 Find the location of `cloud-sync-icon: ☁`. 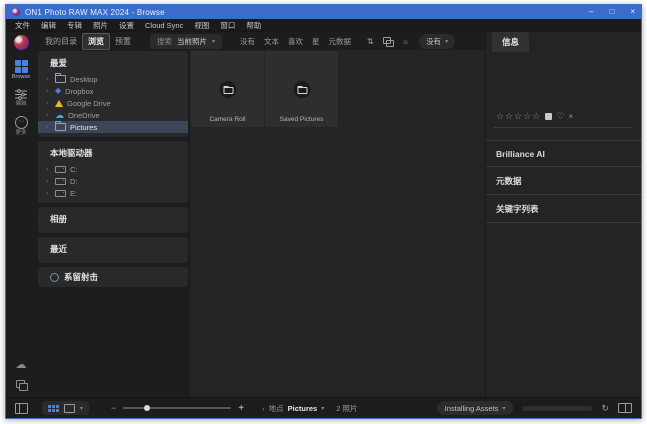

cloud-sync-icon: ☁ is located at coordinates (21, 365).